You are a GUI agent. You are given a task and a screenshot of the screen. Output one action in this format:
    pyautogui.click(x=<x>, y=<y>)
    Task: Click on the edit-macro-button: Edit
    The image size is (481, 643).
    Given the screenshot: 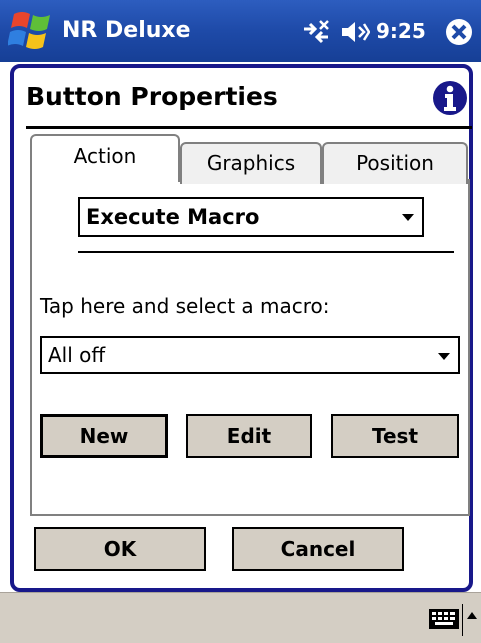 What is the action you would take?
    pyautogui.click(x=249, y=436)
    